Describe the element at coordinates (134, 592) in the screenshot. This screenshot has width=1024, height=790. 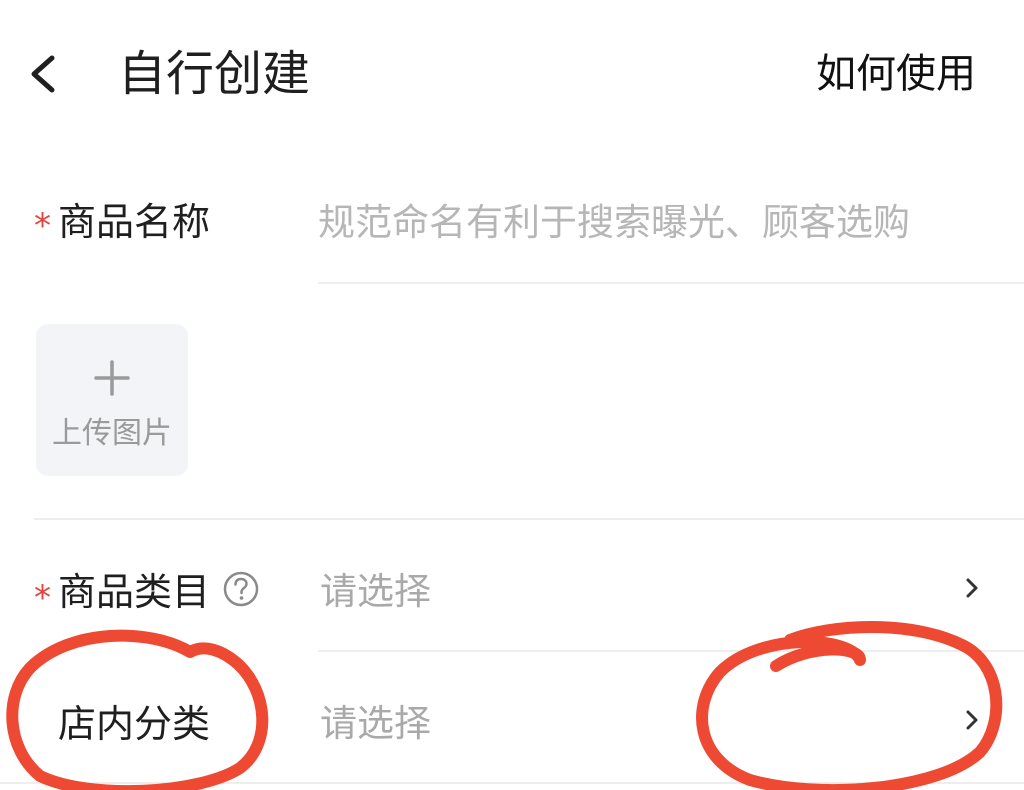
I see `category-label: 商品类目` at that location.